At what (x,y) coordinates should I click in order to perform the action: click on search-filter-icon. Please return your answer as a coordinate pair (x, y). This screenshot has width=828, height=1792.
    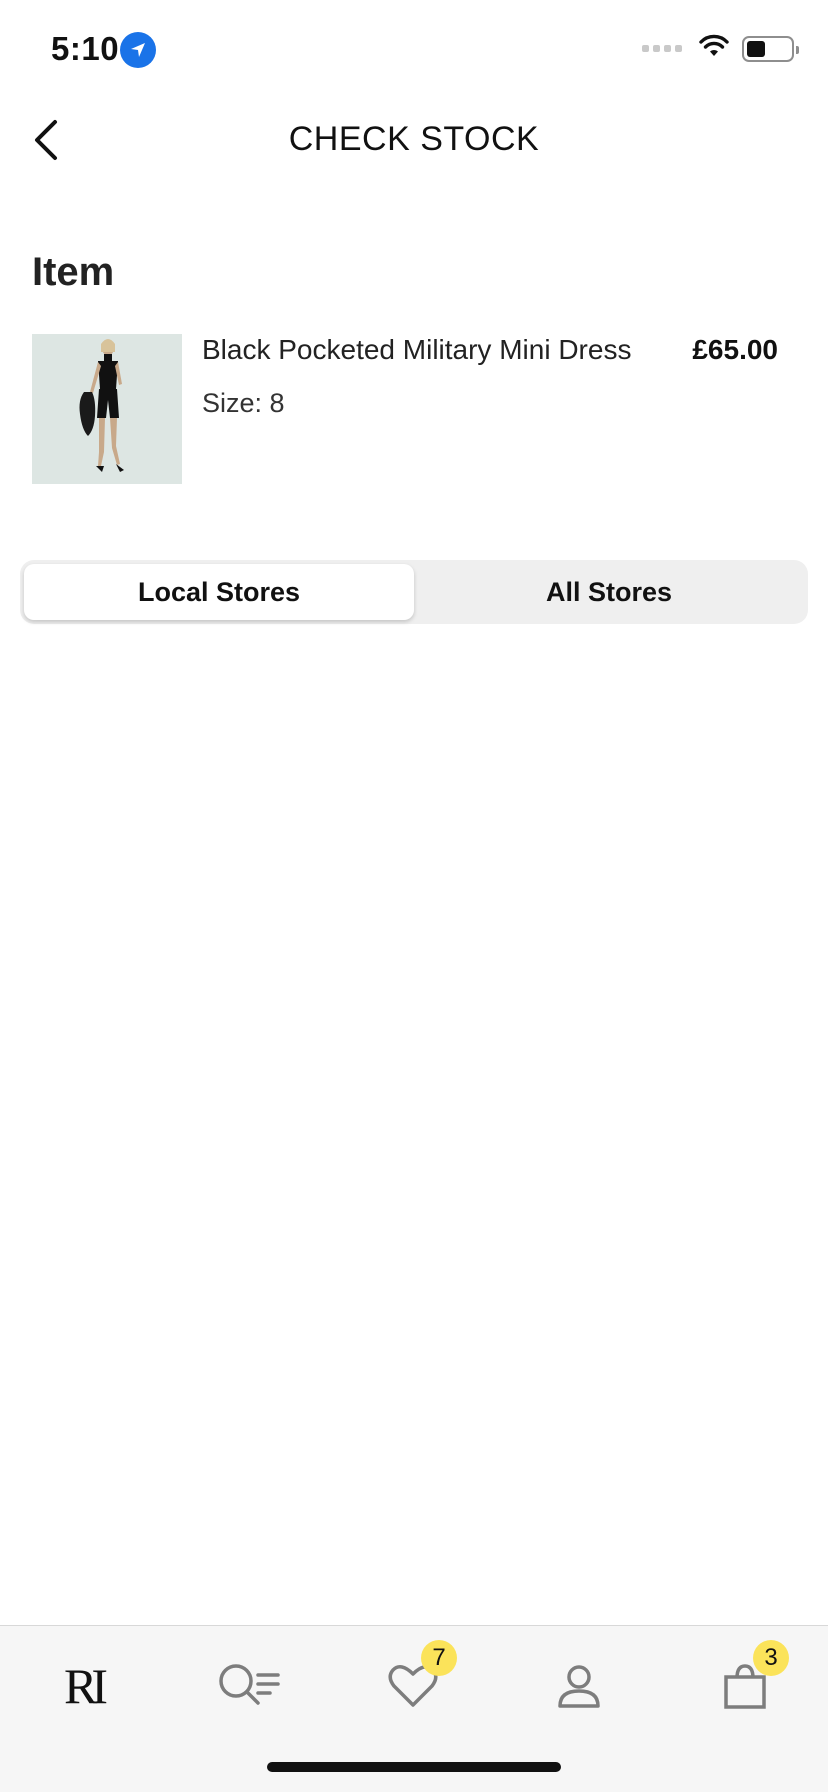
    Looking at the image, I should click on (249, 1684).